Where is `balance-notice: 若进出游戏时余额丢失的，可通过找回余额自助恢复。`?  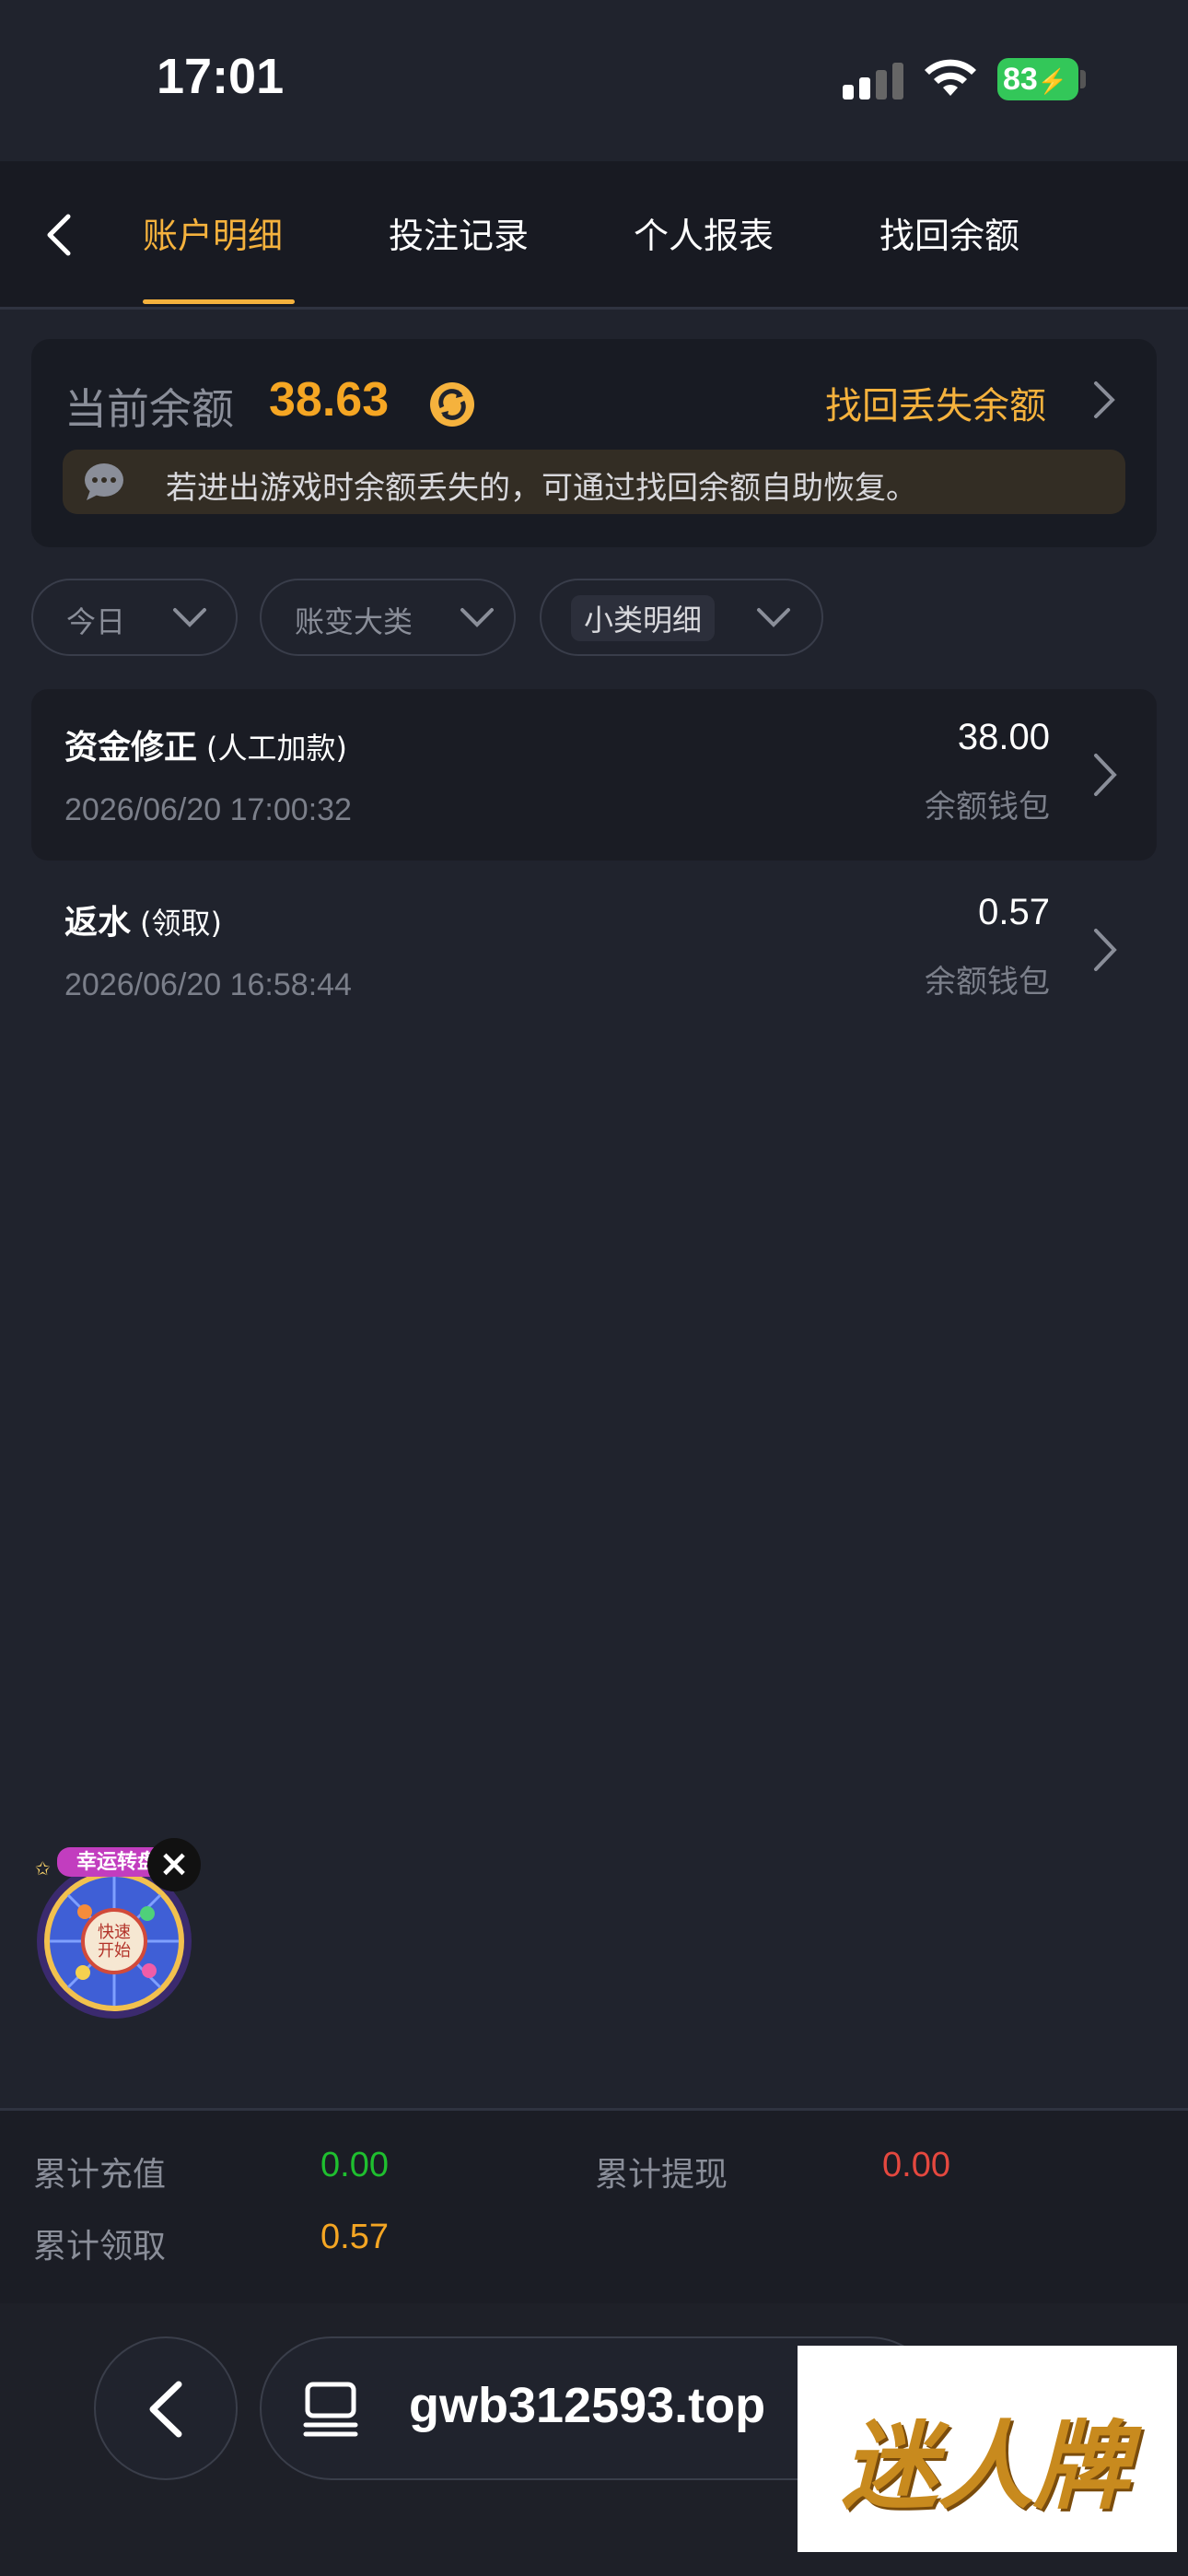 balance-notice: 若进出游戏时余额丢失的，可通过找回余额自助恢复。 is located at coordinates (594, 482).